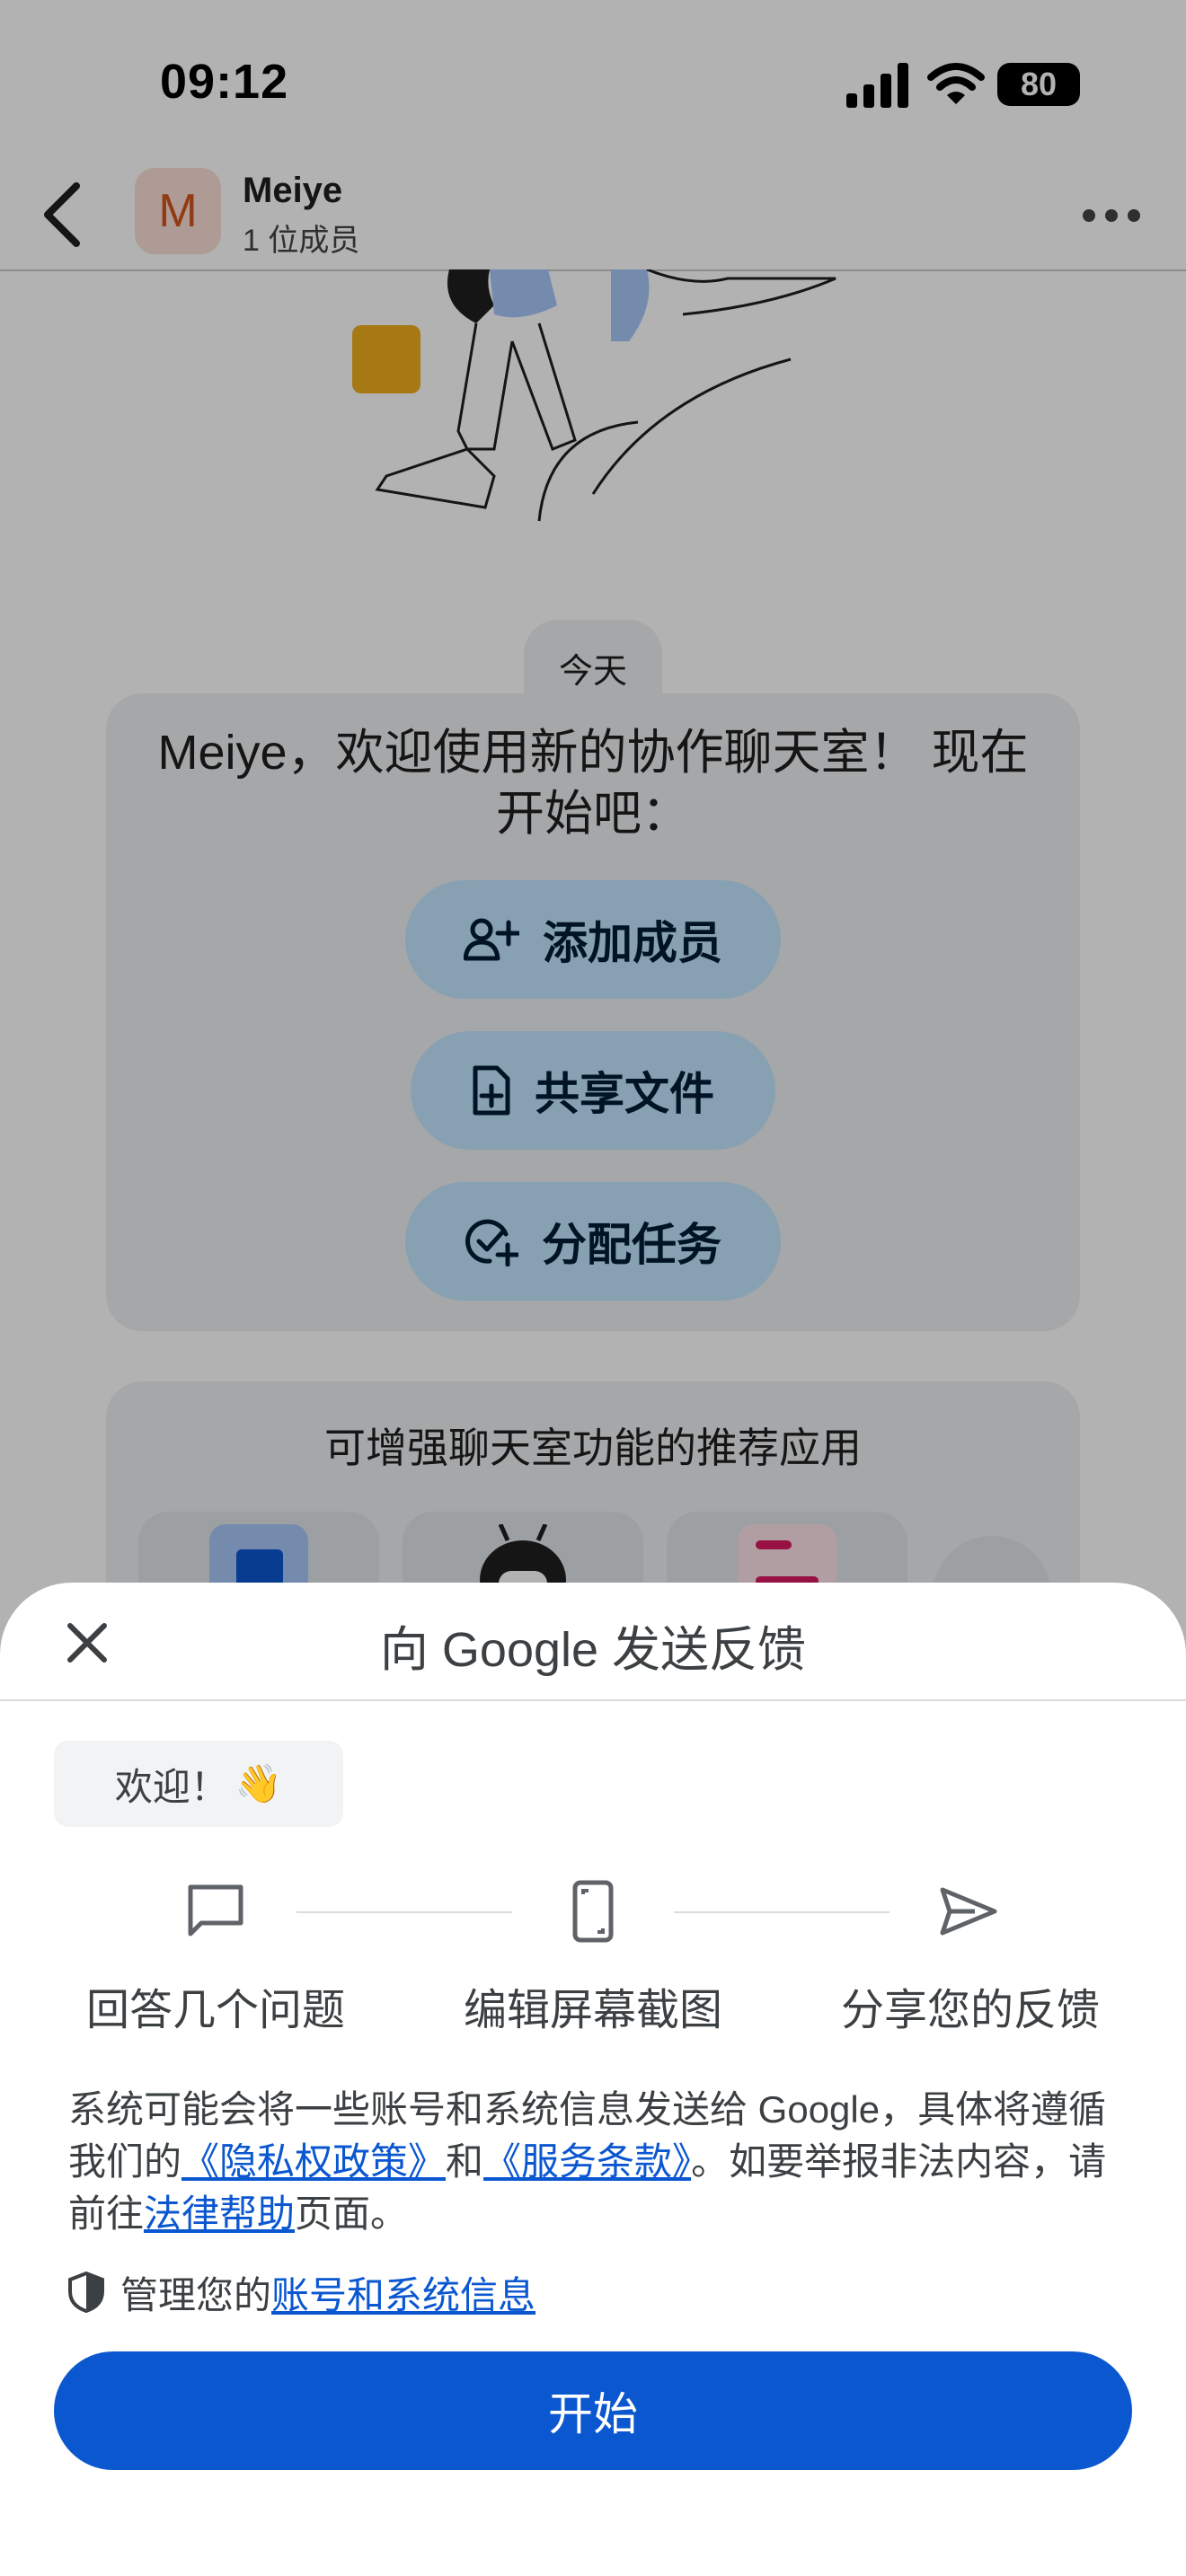  What do you see at coordinates (593, 1650) in the screenshot?
I see `sheet-title: 向 Google 发送反馈` at bounding box center [593, 1650].